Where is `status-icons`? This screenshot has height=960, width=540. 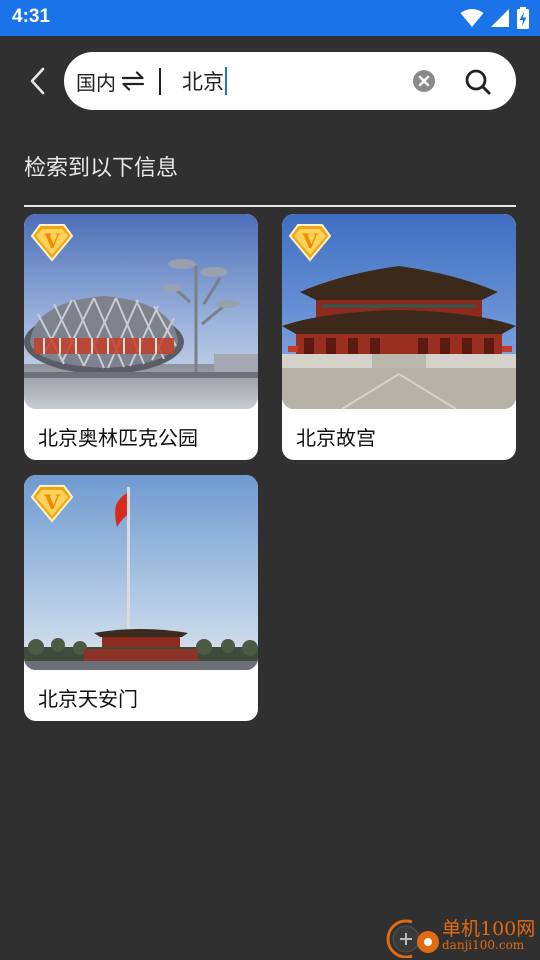
status-icons is located at coordinates (495, 18).